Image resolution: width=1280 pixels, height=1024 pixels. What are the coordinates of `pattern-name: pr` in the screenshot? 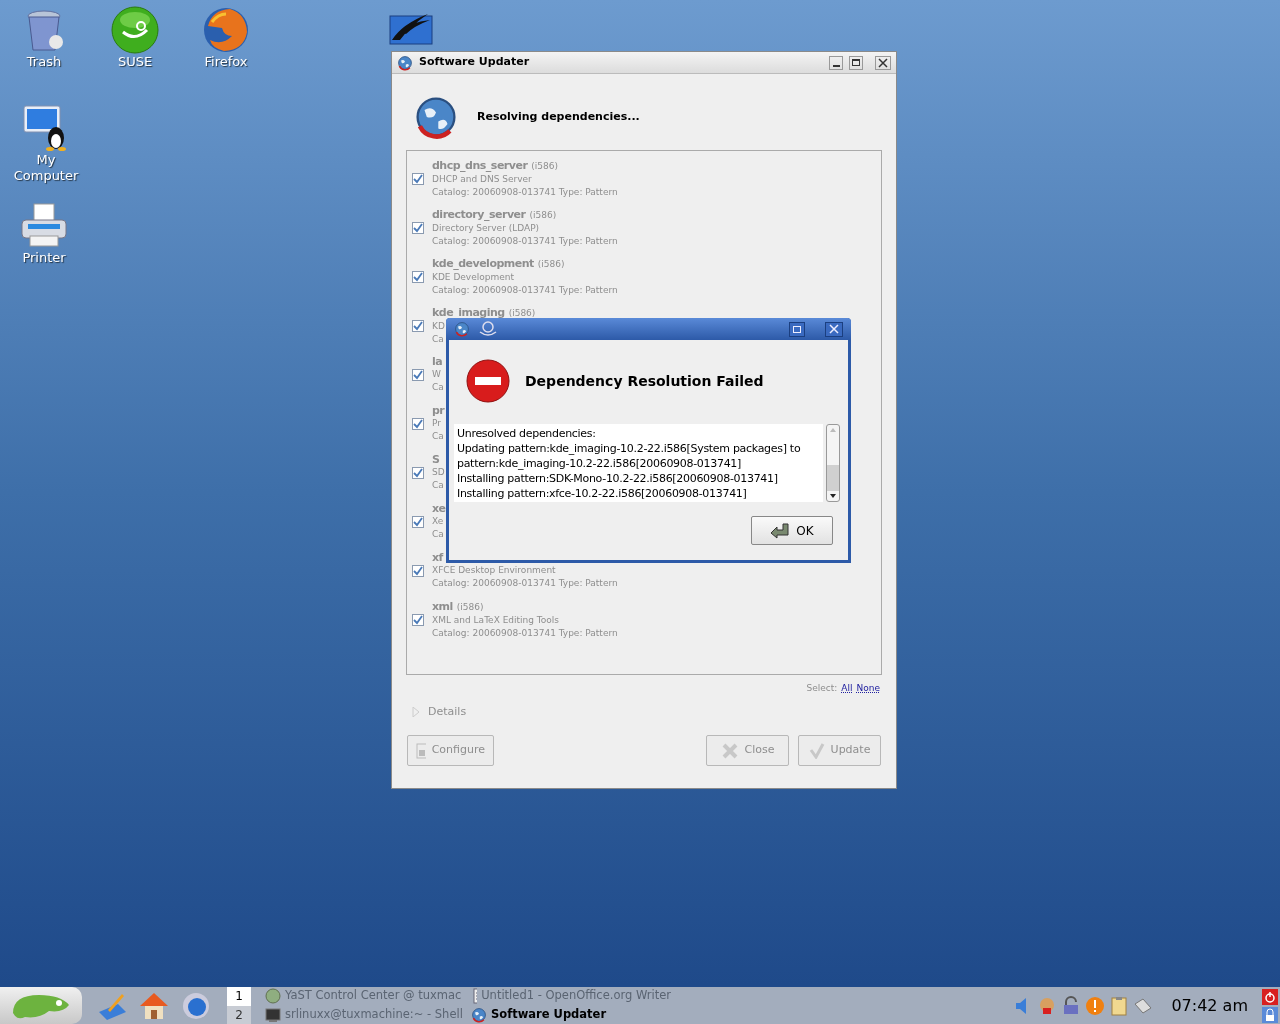 It's located at (438, 410).